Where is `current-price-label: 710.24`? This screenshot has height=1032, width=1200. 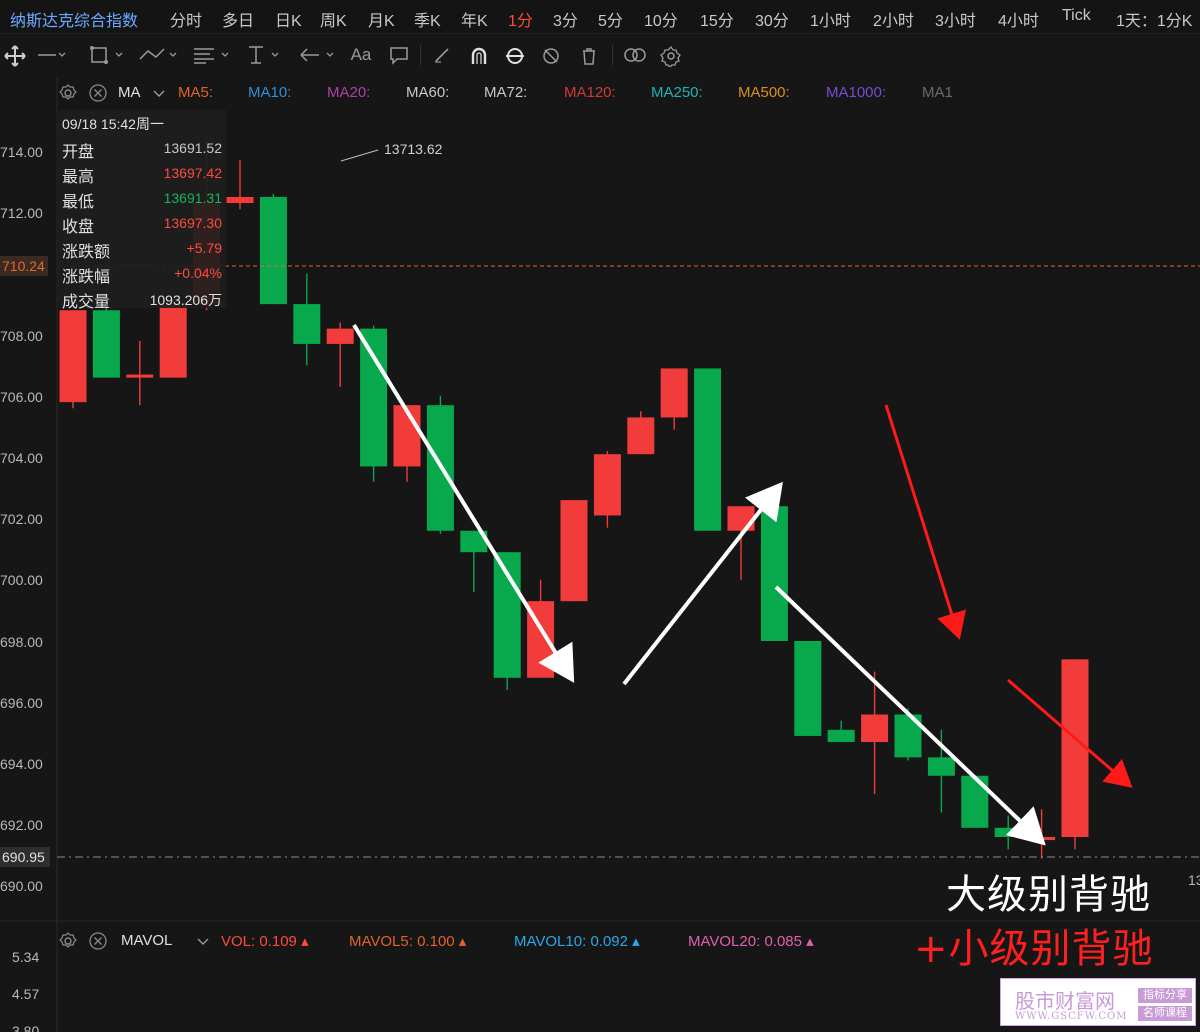 current-price-label: 710.24 is located at coordinates (23, 266).